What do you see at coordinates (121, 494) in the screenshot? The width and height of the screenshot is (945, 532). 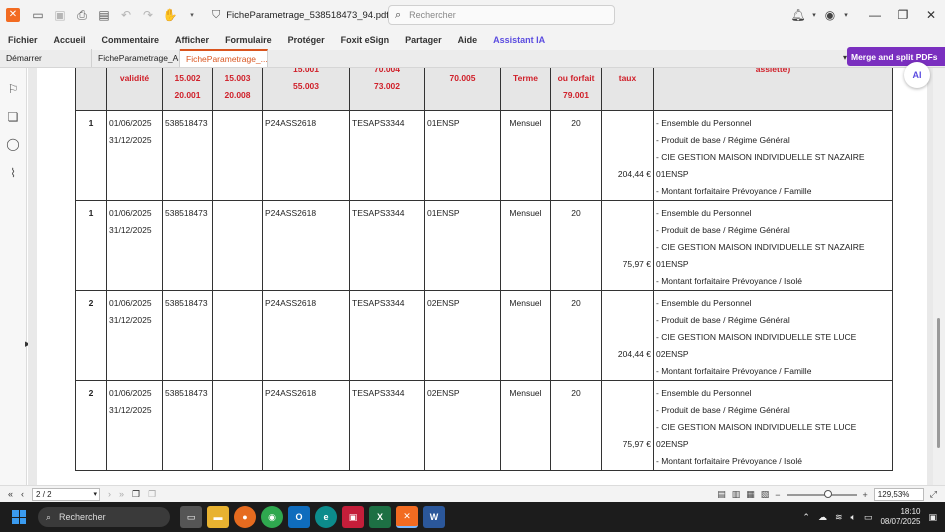 I see `last-page-icon: »` at bounding box center [121, 494].